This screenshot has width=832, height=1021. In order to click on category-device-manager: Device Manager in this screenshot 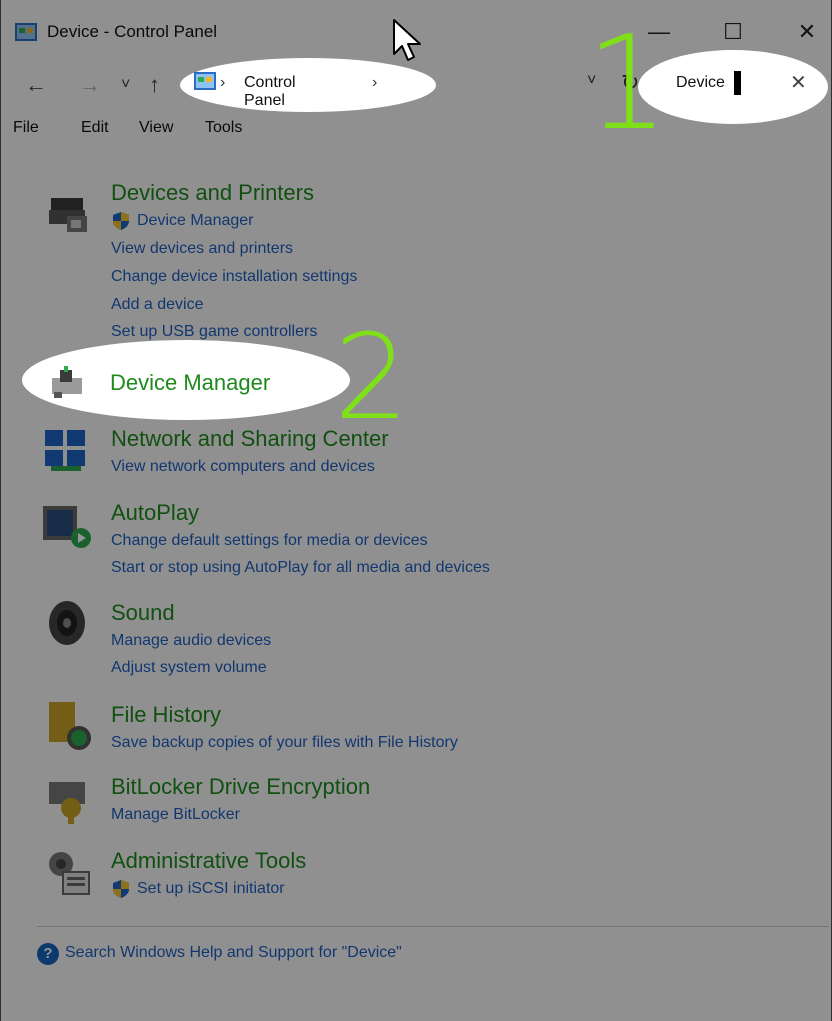, I will do `click(190, 383)`.